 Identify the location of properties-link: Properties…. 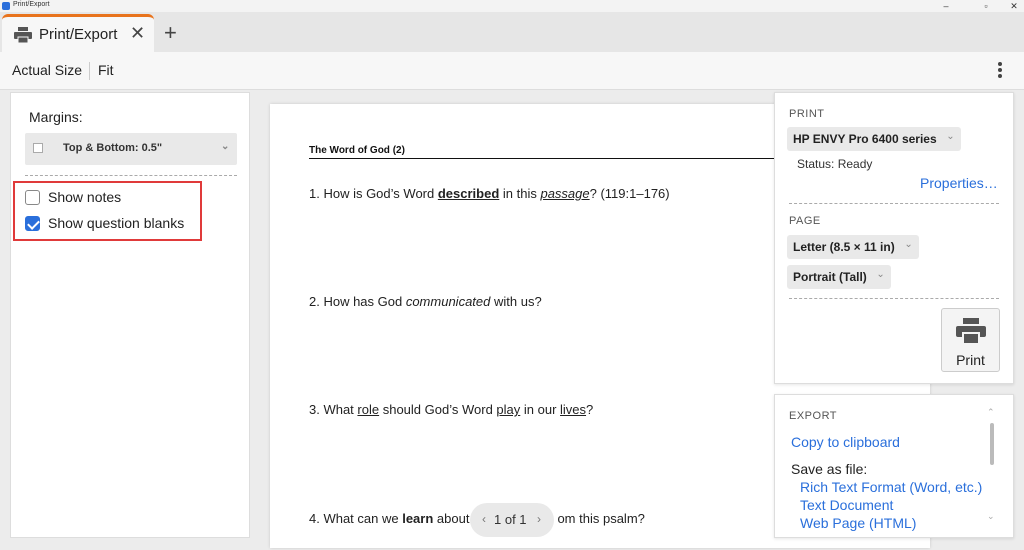
(959, 183).